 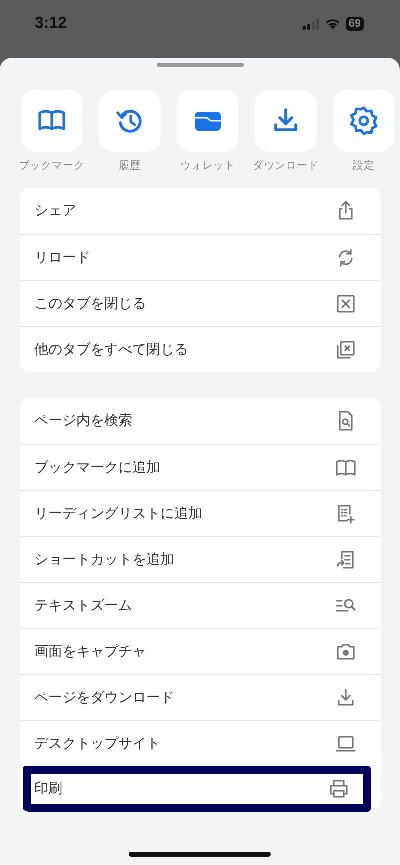 What do you see at coordinates (286, 166) in the screenshot?
I see `action-label: ダウンロード` at bounding box center [286, 166].